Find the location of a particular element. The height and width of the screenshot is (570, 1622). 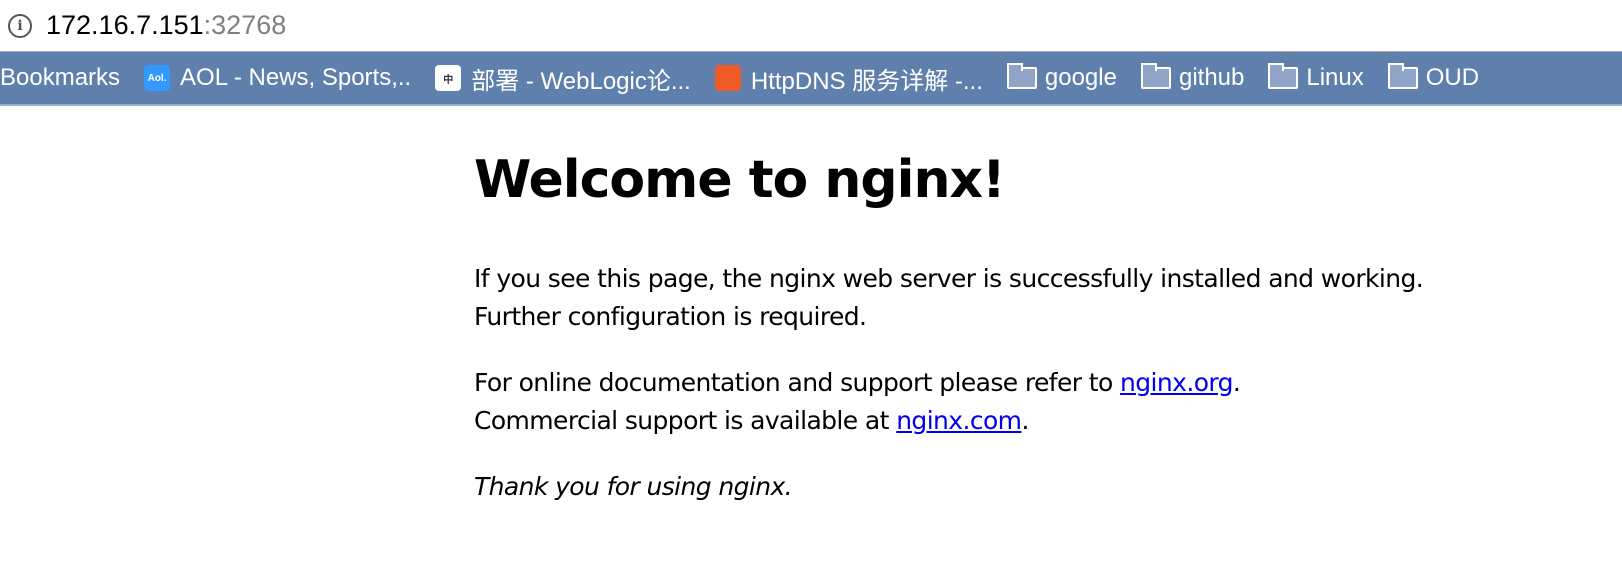

bookmark-label: google is located at coordinates (1080, 77).